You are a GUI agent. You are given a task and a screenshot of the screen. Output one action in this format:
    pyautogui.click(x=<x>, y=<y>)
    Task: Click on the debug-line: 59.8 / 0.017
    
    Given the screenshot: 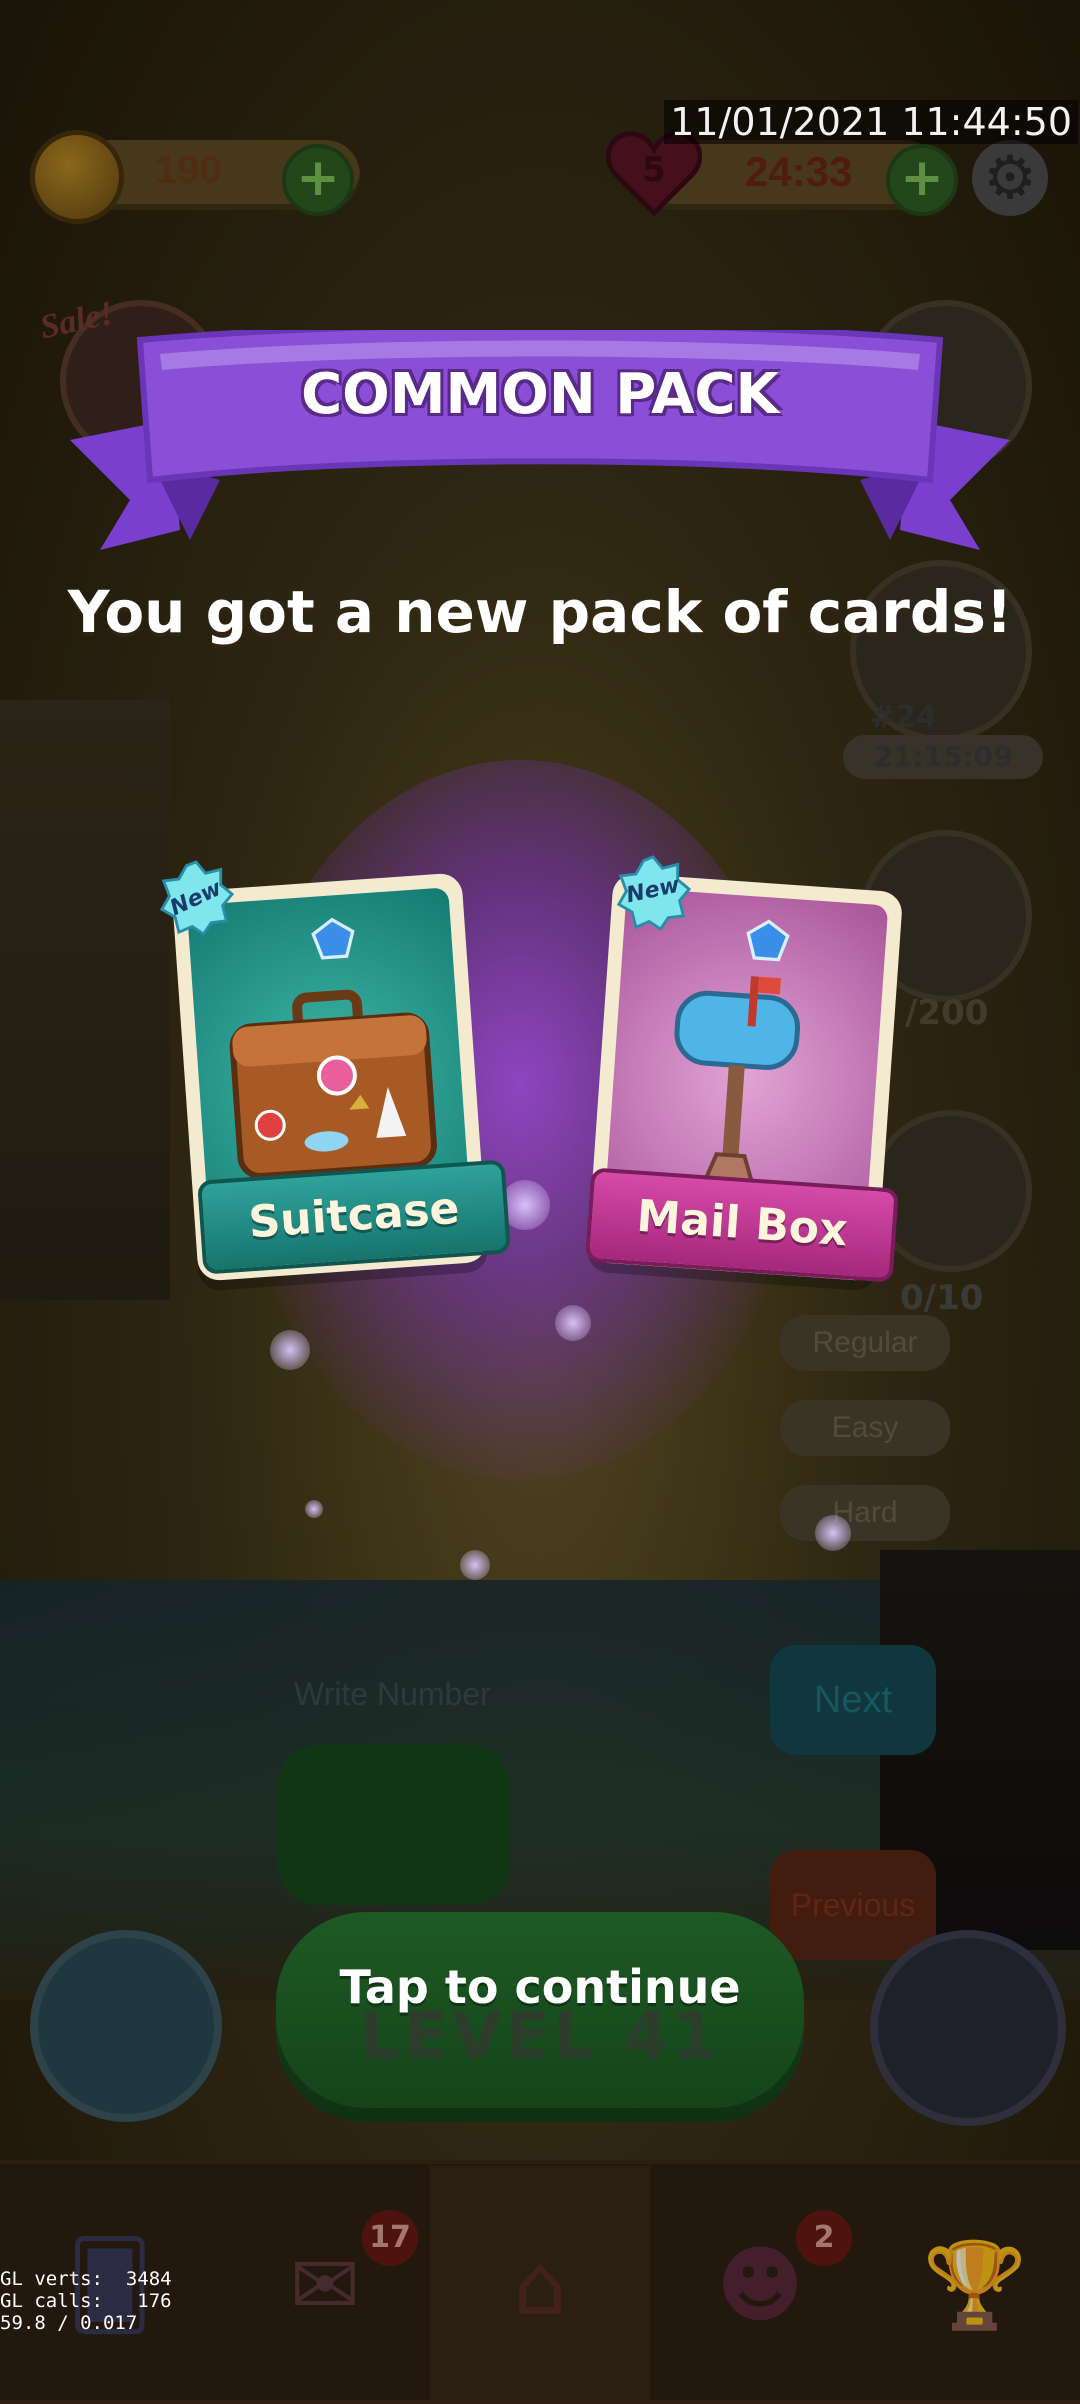 What is the action you would take?
    pyautogui.click(x=69, y=2323)
    